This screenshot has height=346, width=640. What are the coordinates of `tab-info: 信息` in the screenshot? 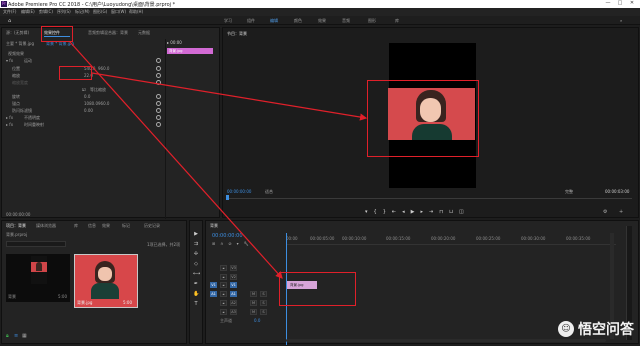 It's located at (92, 226).